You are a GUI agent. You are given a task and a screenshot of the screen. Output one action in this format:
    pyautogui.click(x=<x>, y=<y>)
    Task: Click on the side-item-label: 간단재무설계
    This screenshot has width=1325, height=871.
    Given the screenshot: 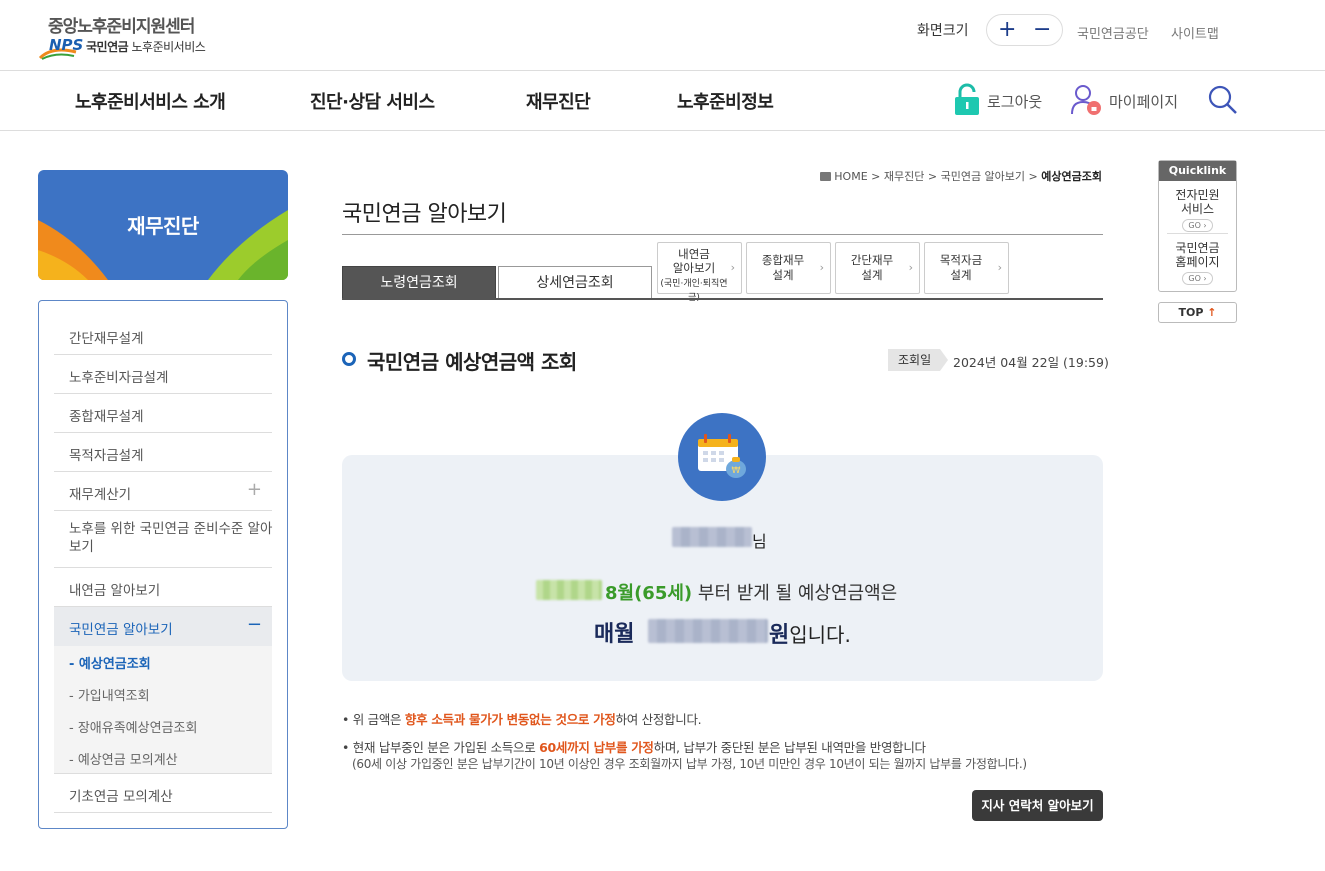 What is the action you would take?
    pyautogui.click(x=106, y=339)
    